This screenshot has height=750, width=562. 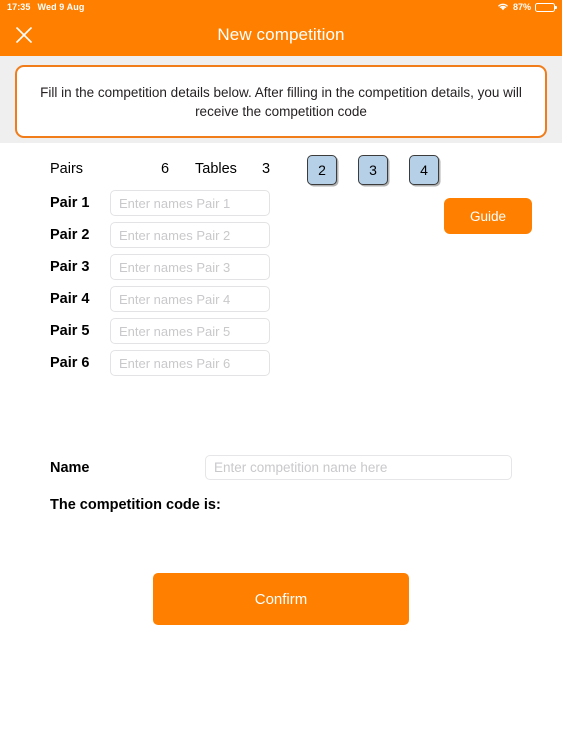 What do you see at coordinates (70, 203) in the screenshot?
I see `pair-label-1: Pair 1` at bounding box center [70, 203].